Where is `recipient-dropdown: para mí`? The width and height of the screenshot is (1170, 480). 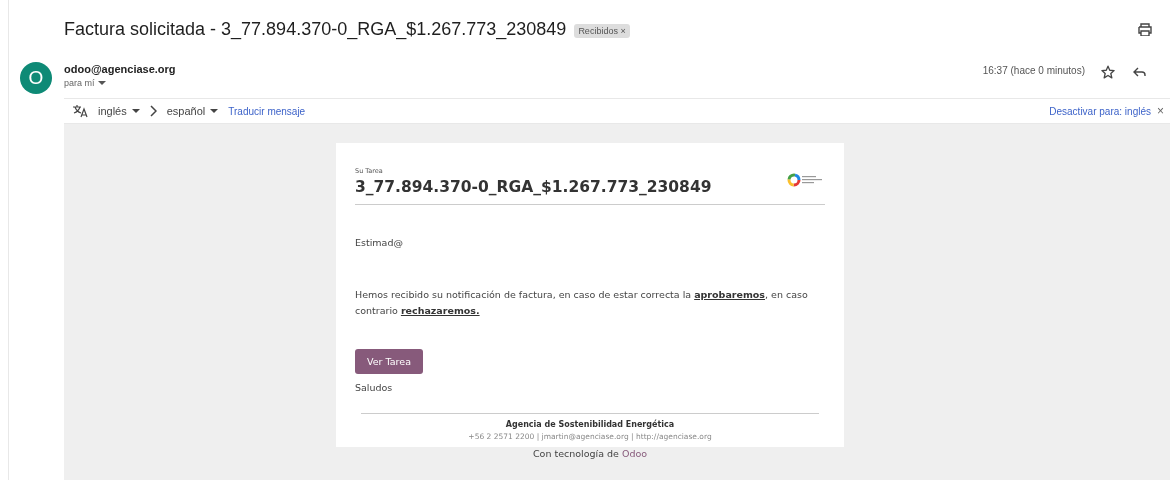 recipient-dropdown: para mí is located at coordinates (120, 83).